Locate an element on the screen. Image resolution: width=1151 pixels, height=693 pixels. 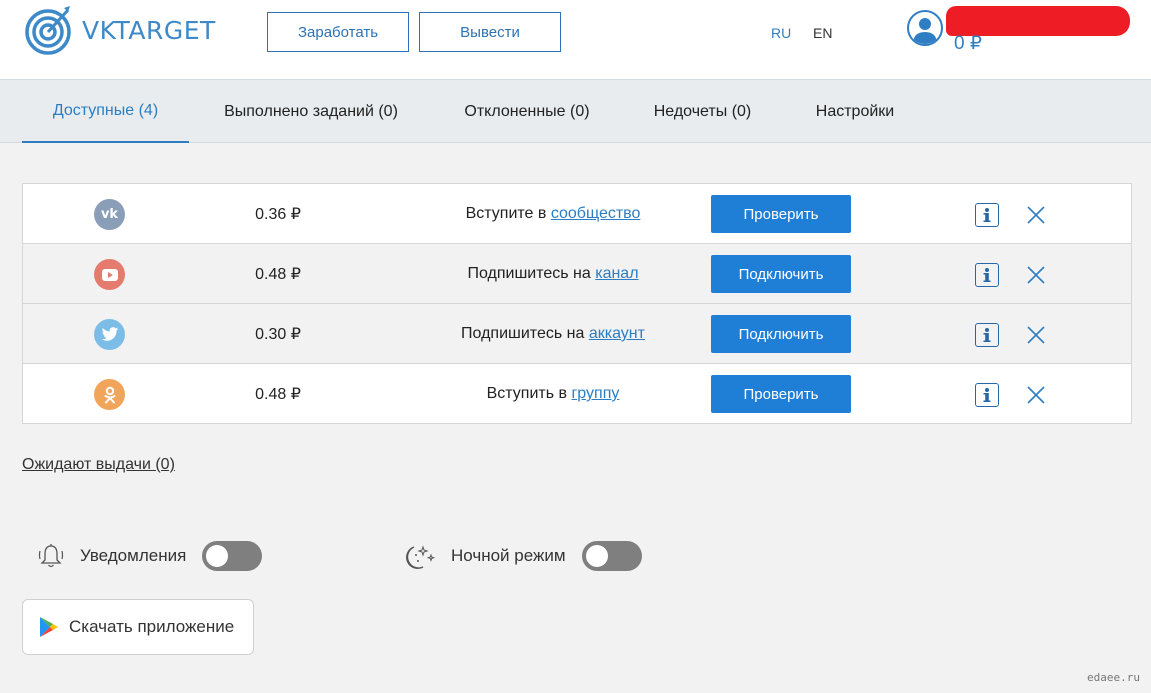
tab-defects: Недочеты (0) is located at coordinates (702, 111).